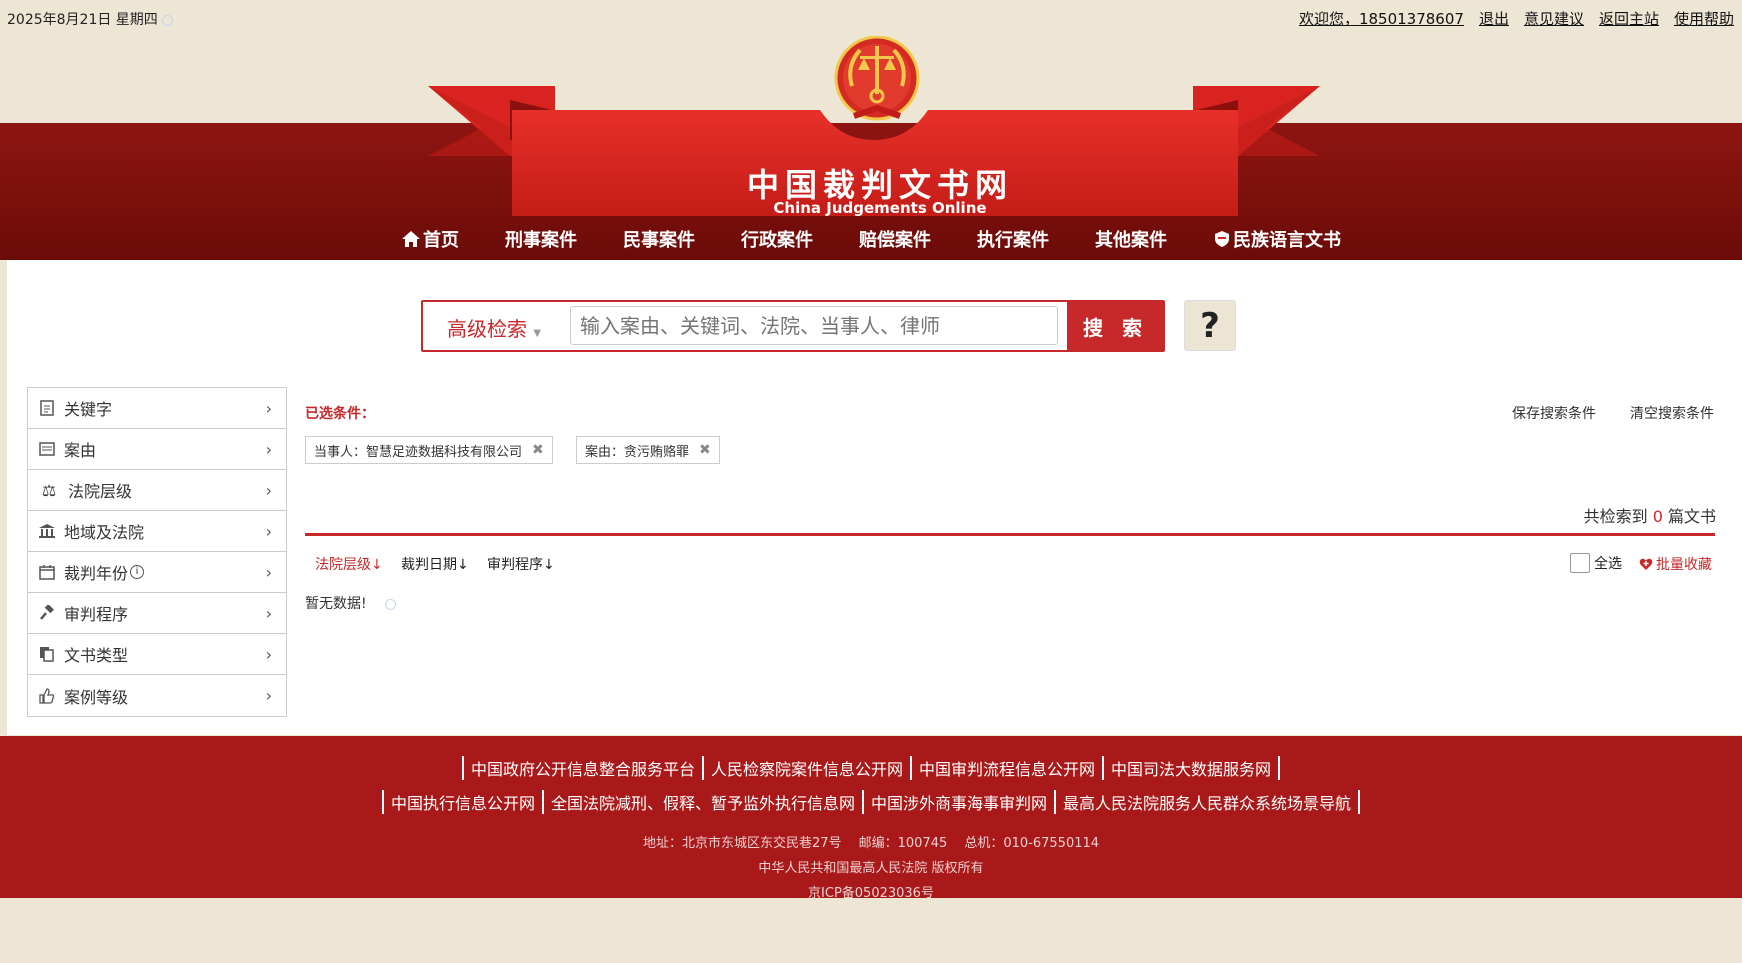  What do you see at coordinates (805, 768) in the screenshot?
I see `footer-link: 人民检察院案件信息公开网` at bounding box center [805, 768].